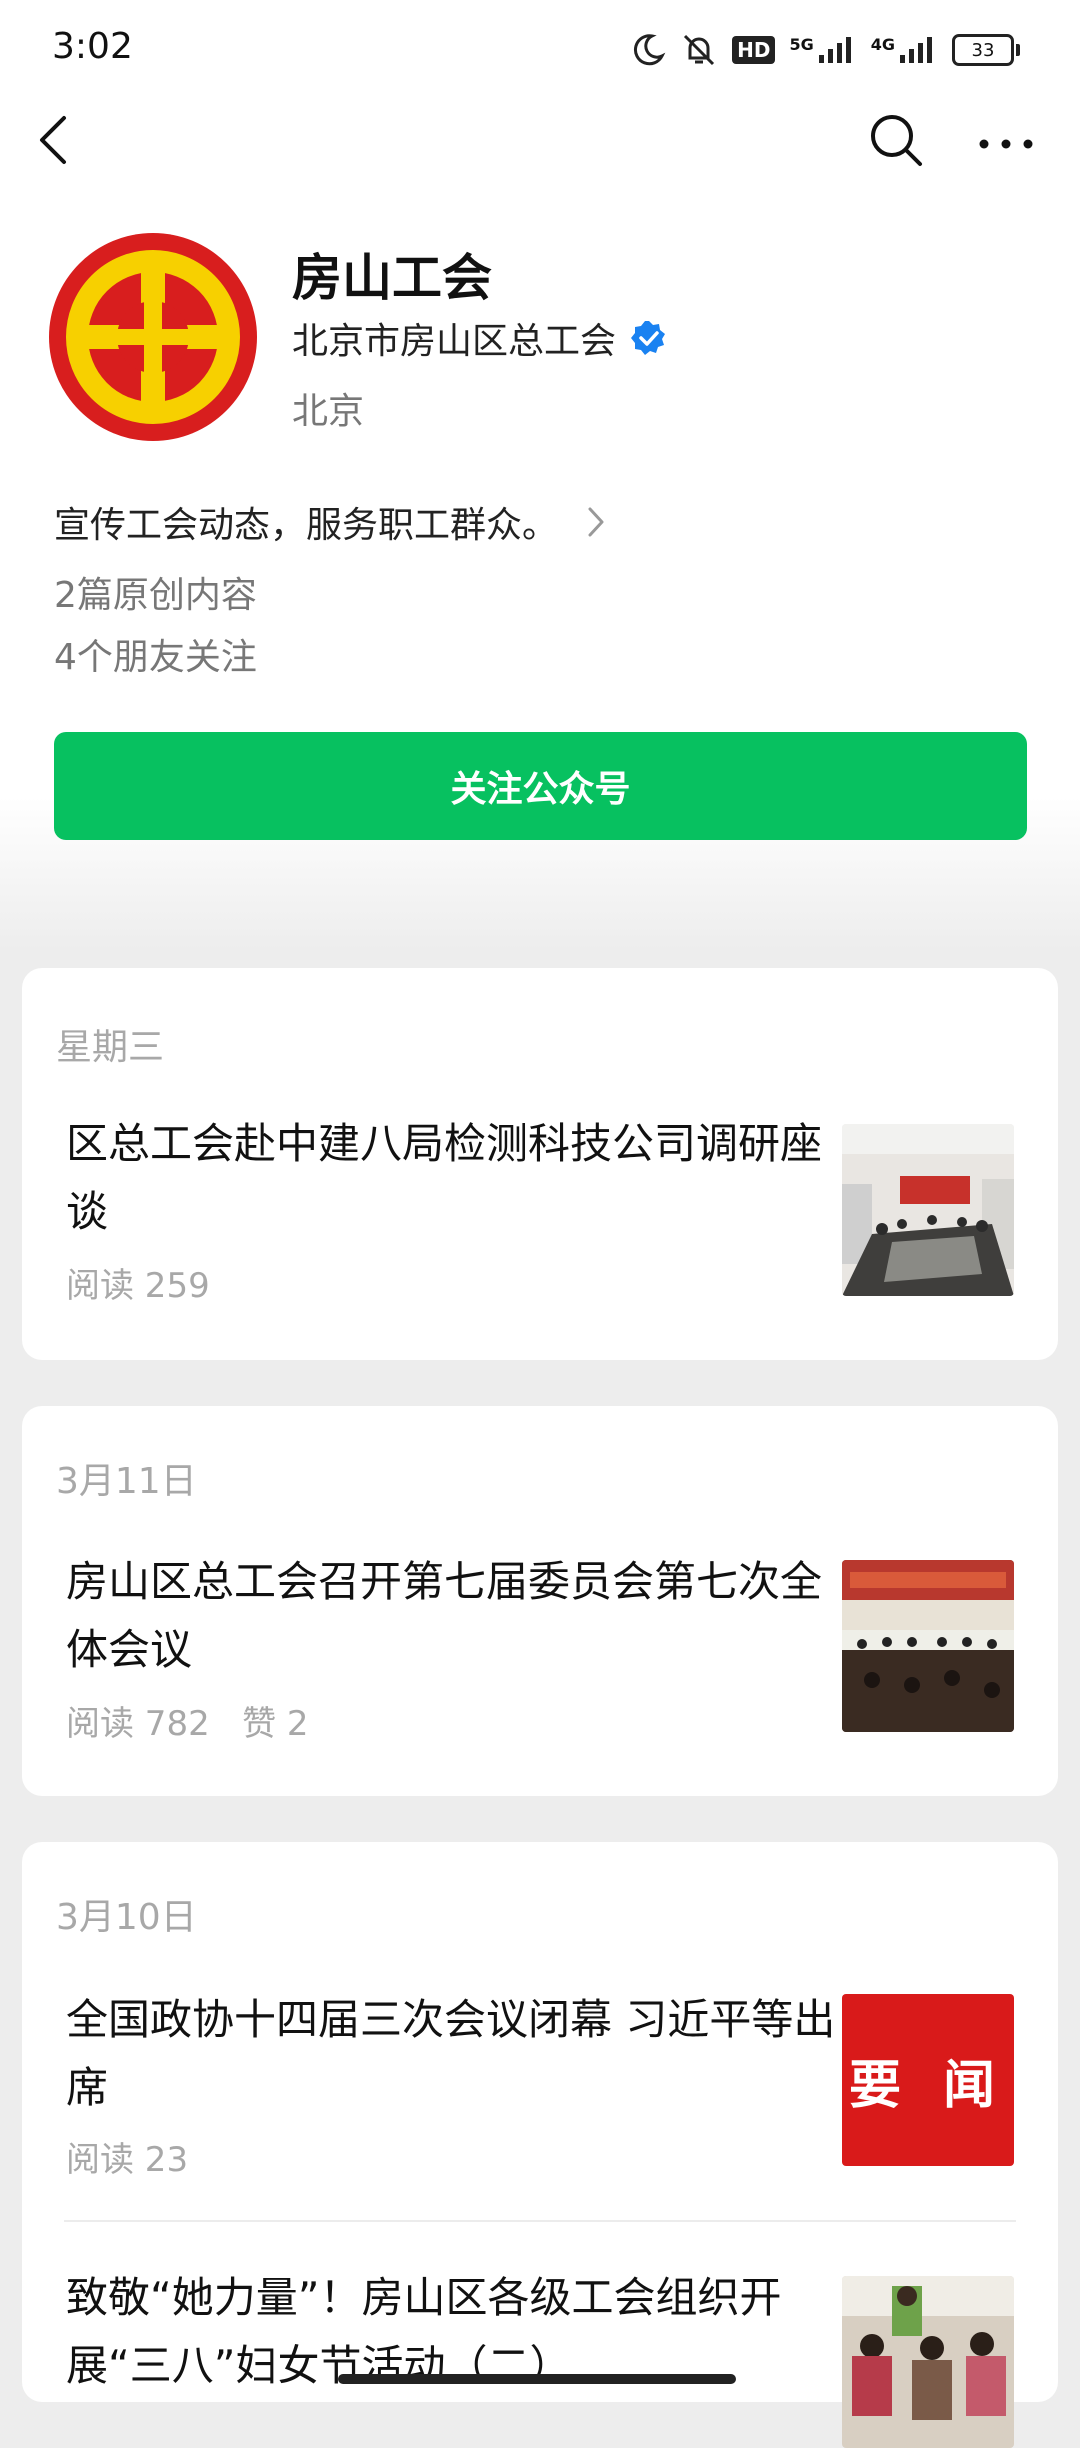 The width and height of the screenshot is (1080, 2448). What do you see at coordinates (138, 1286) in the screenshot?
I see `article-meta: 阅读 259` at bounding box center [138, 1286].